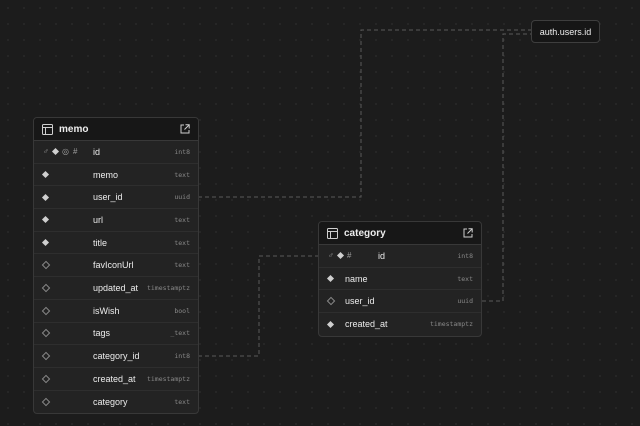  What do you see at coordinates (102, 333) in the screenshot?
I see `column-name: tags` at bounding box center [102, 333].